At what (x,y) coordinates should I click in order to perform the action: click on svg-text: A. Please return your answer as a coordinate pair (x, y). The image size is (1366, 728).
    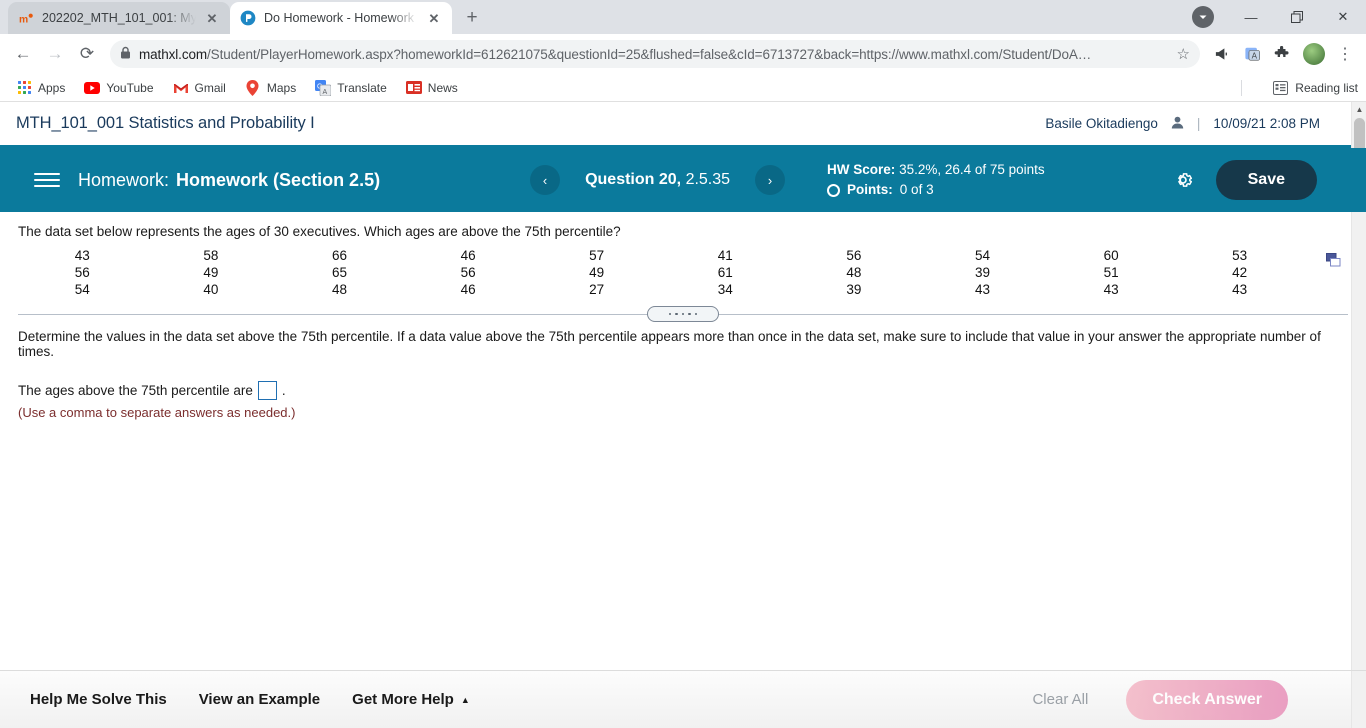
    Looking at the image, I should click on (1254, 55).